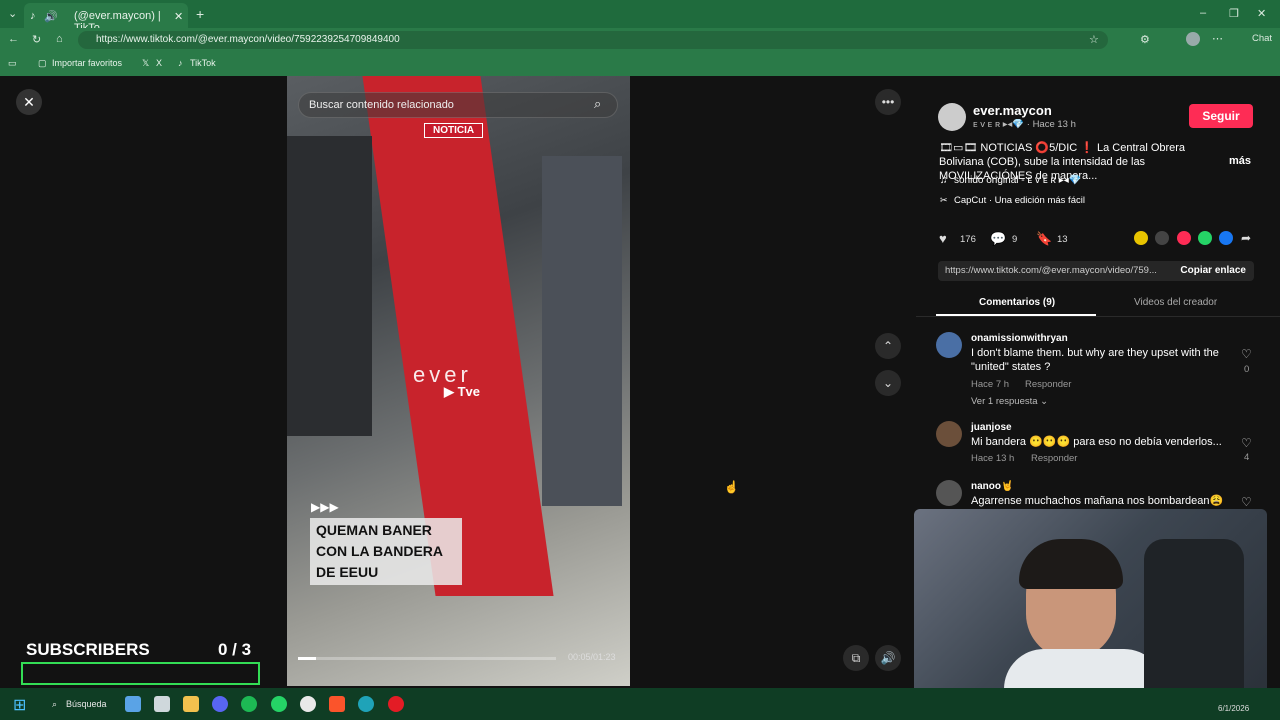 The height and width of the screenshot is (720, 1280). What do you see at coordinates (180, 63) in the screenshot?
I see `tiktok-icon: ♪` at bounding box center [180, 63].